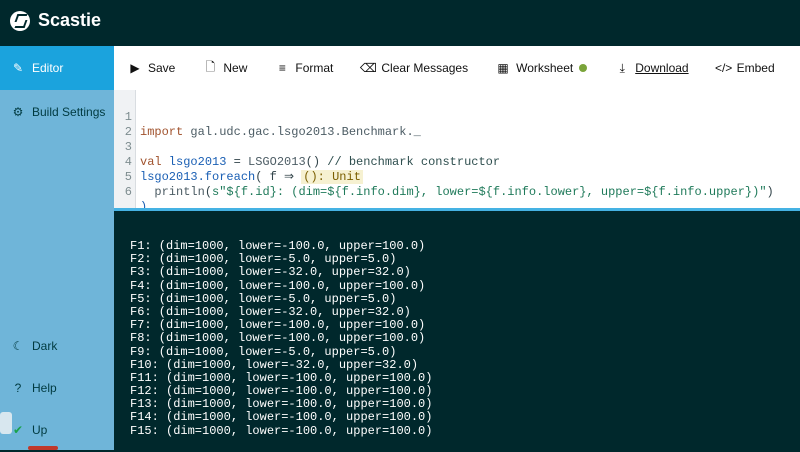 This screenshot has height=452, width=800. Describe the element at coordinates (755, 68) in the screenshot. I see `embed-label: Embed` at that location.